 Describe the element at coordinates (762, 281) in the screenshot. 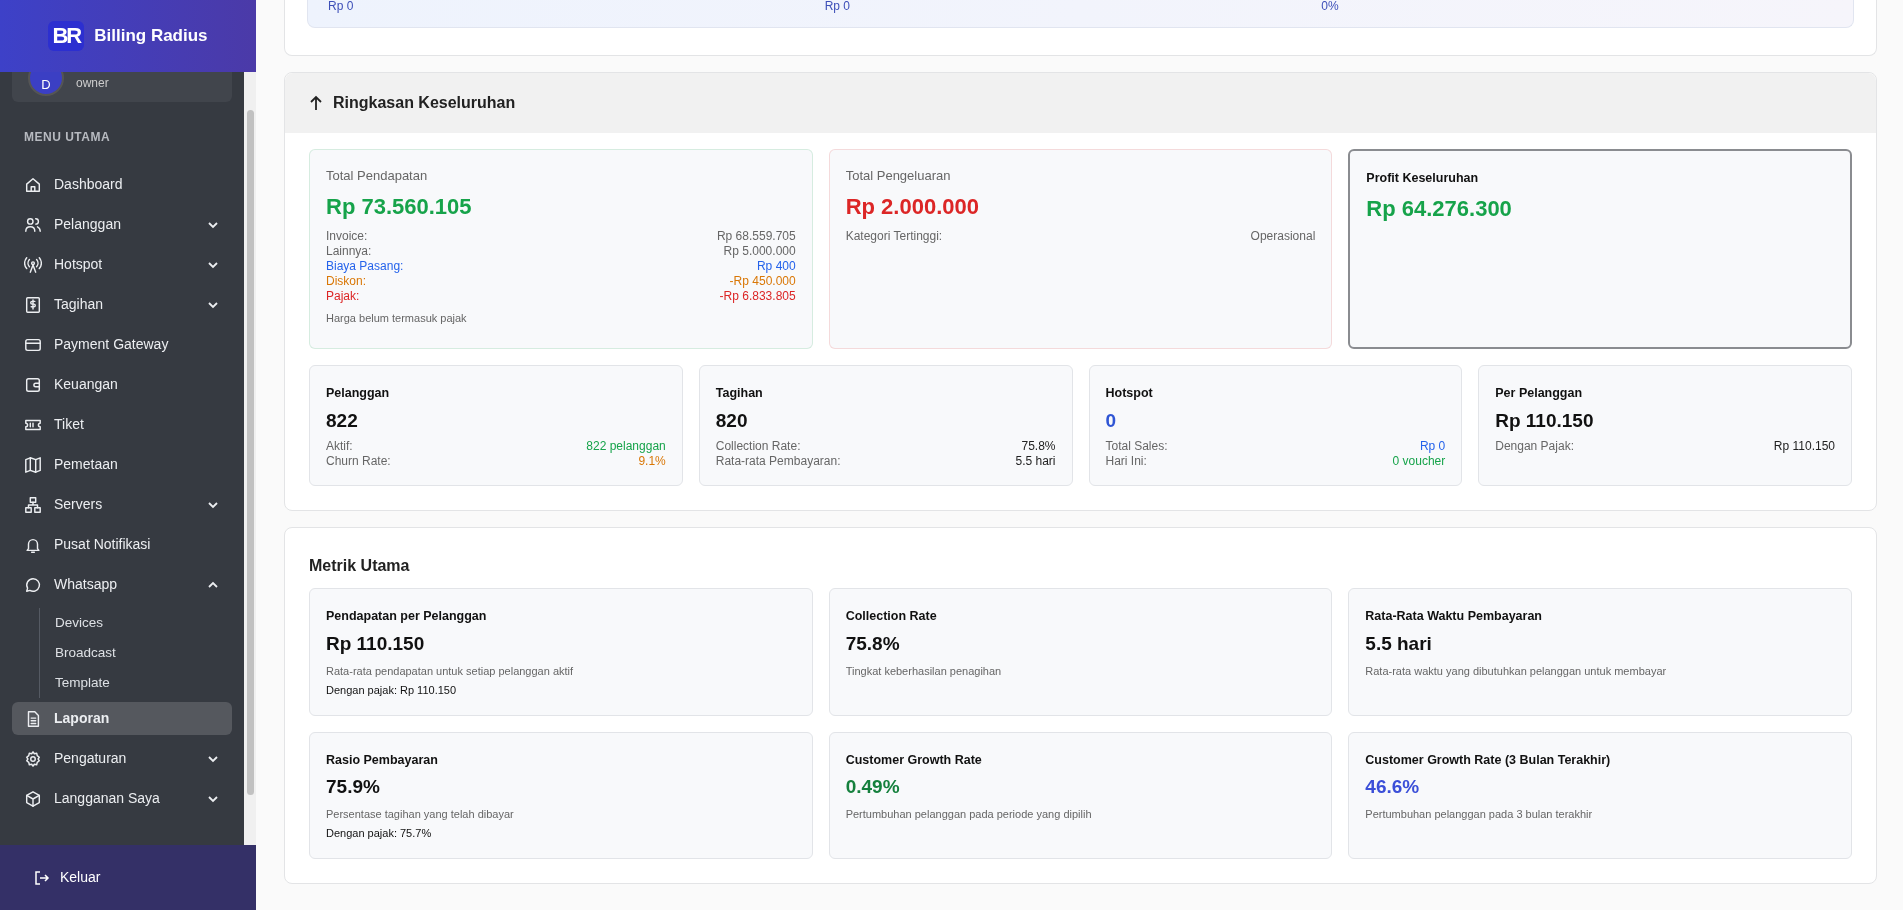

I see `row-value: -Rp 450.000` at that location.